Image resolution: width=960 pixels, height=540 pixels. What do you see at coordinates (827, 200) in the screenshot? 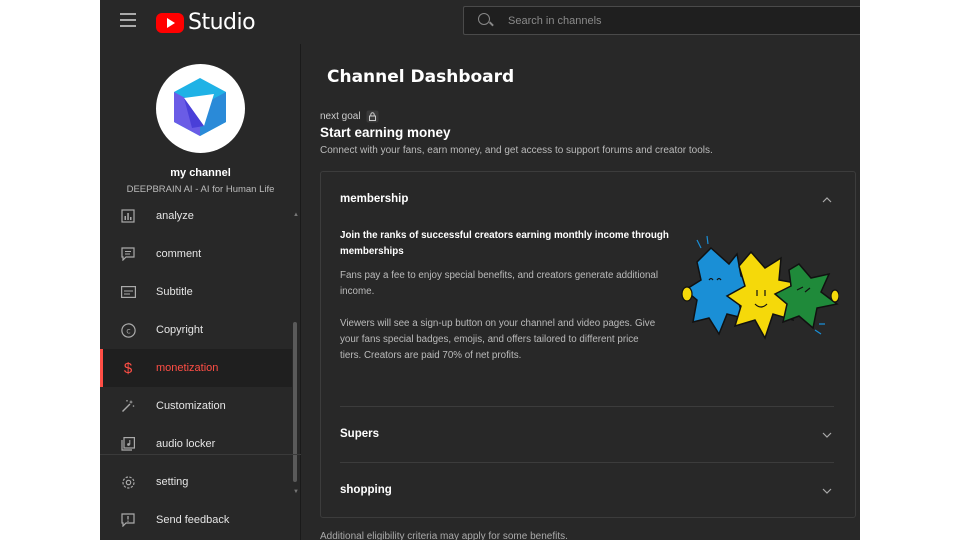
I see `chevron-up-icon` at bounding box center [827, 200].